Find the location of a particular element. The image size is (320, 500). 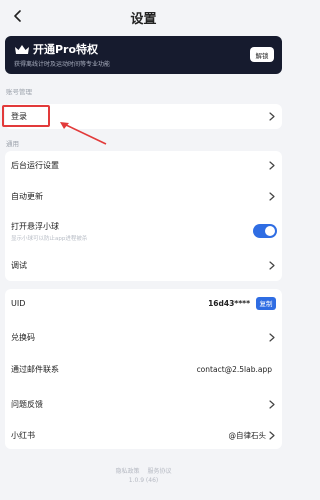

background-run-label: 后台运行设置 is located at coordinates (35, 165).